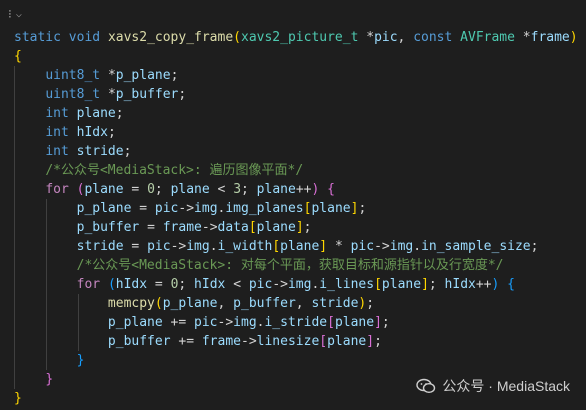 This screenshot has height=410, width=586. I want to click on code-line: int plane;, so click(296, 113).